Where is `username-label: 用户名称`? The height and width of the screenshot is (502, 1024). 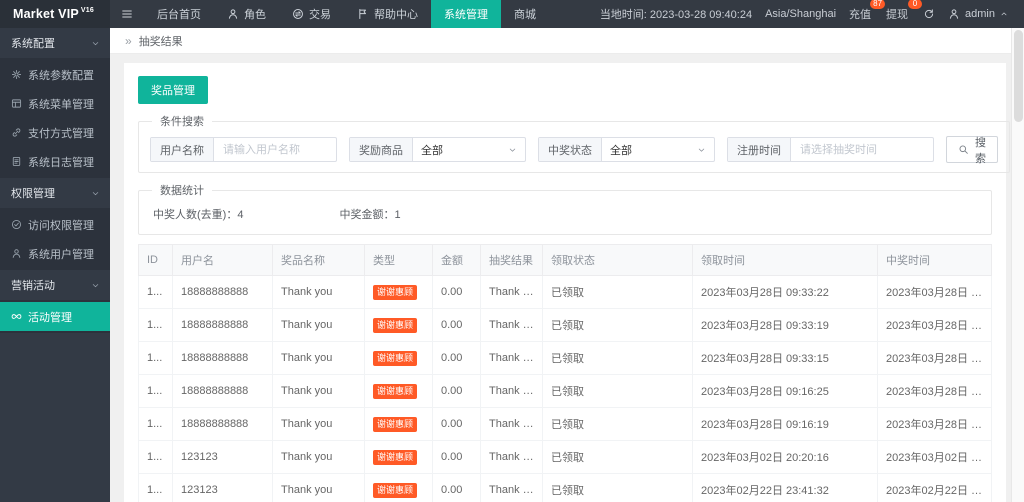 username-label: 用户名称 is located at coordinates (182, 149).